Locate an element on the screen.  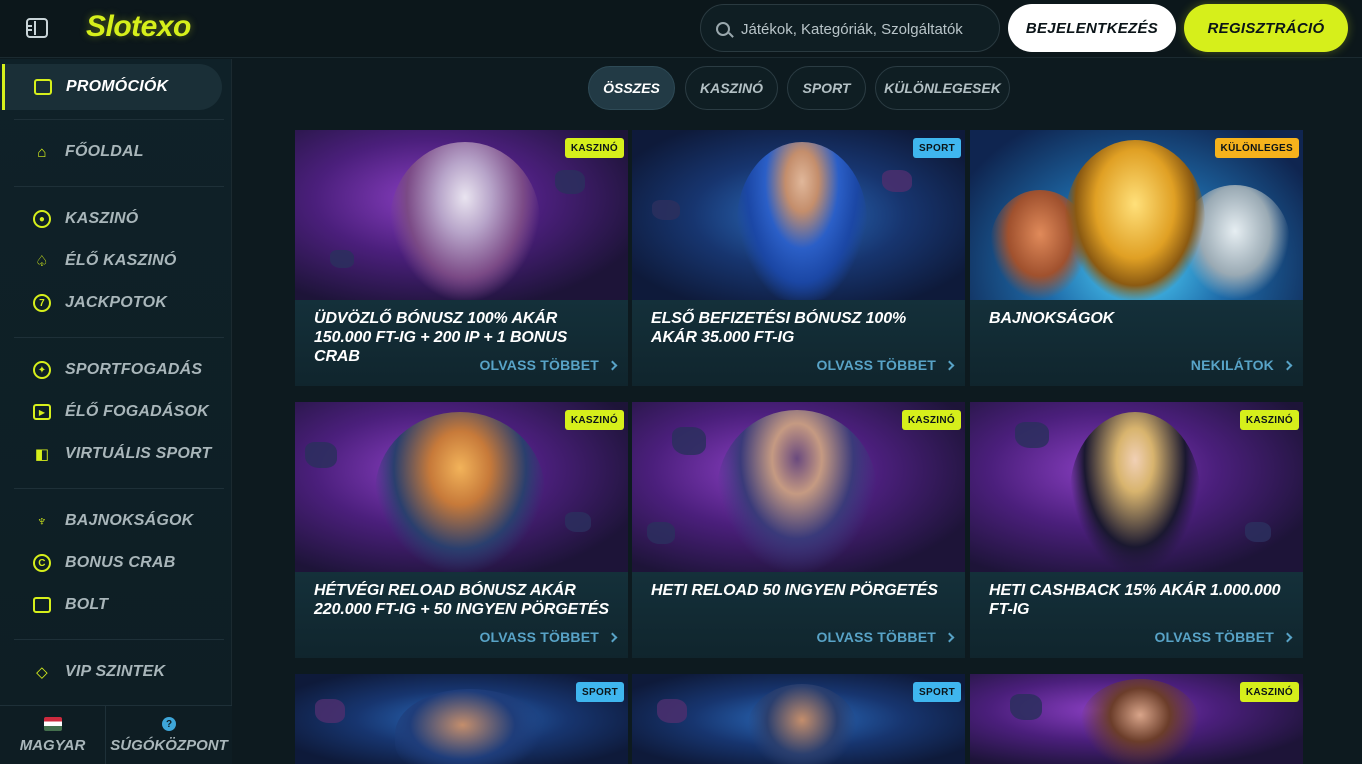
gift-icon is located at coordinates (43, 87).